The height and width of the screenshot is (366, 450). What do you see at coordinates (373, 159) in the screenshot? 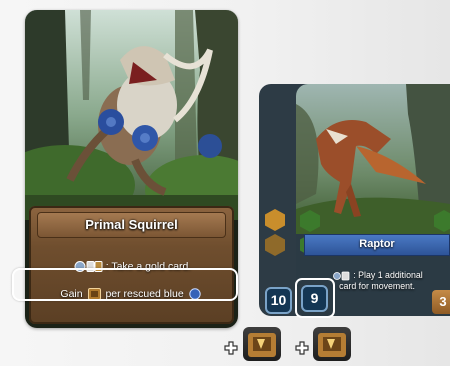
I see `raptor-illustration` at bounding box center [373, 159].